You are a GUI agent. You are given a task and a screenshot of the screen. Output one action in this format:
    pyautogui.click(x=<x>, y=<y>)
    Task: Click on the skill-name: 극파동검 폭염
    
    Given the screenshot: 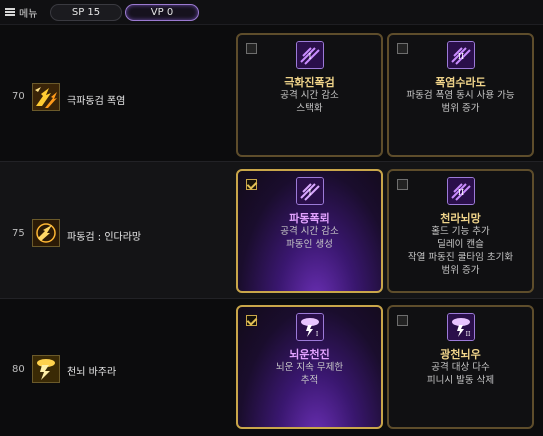 What is the action you would take?
    pyautogui.click(x=96, y=101)
    